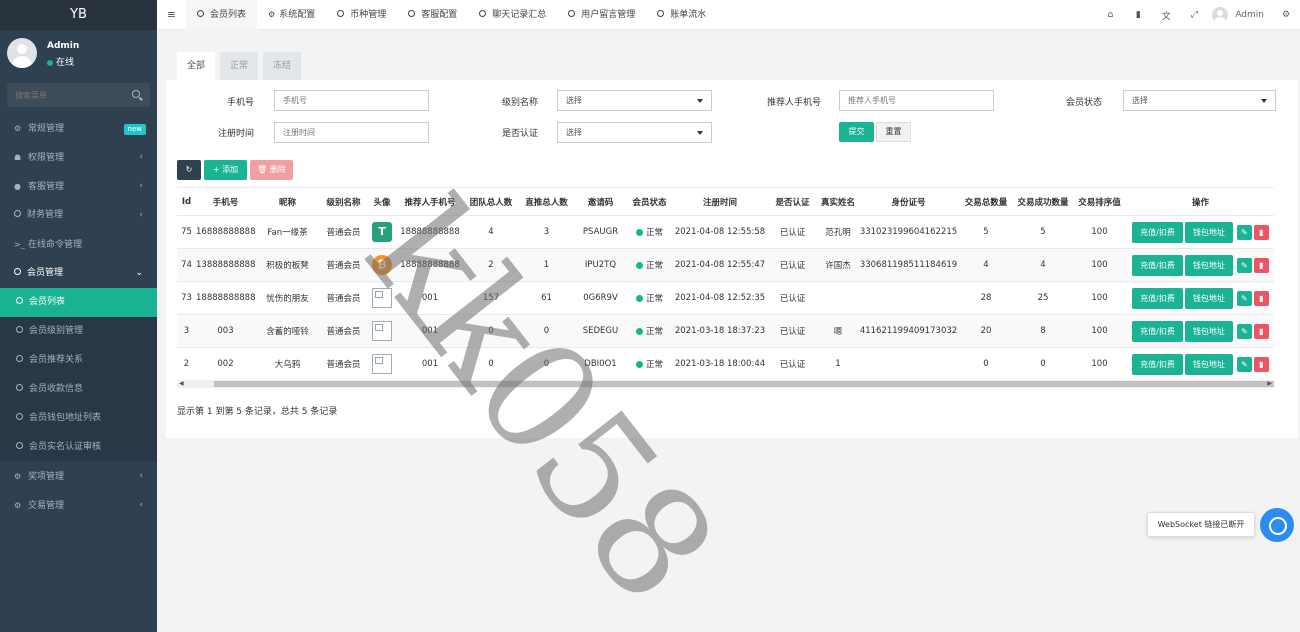 The height and width of the screenshot is (632, 1300). Describe the element at coordinates (893, 132) in the screenshot. I see `reset-button: 重置` at that location.